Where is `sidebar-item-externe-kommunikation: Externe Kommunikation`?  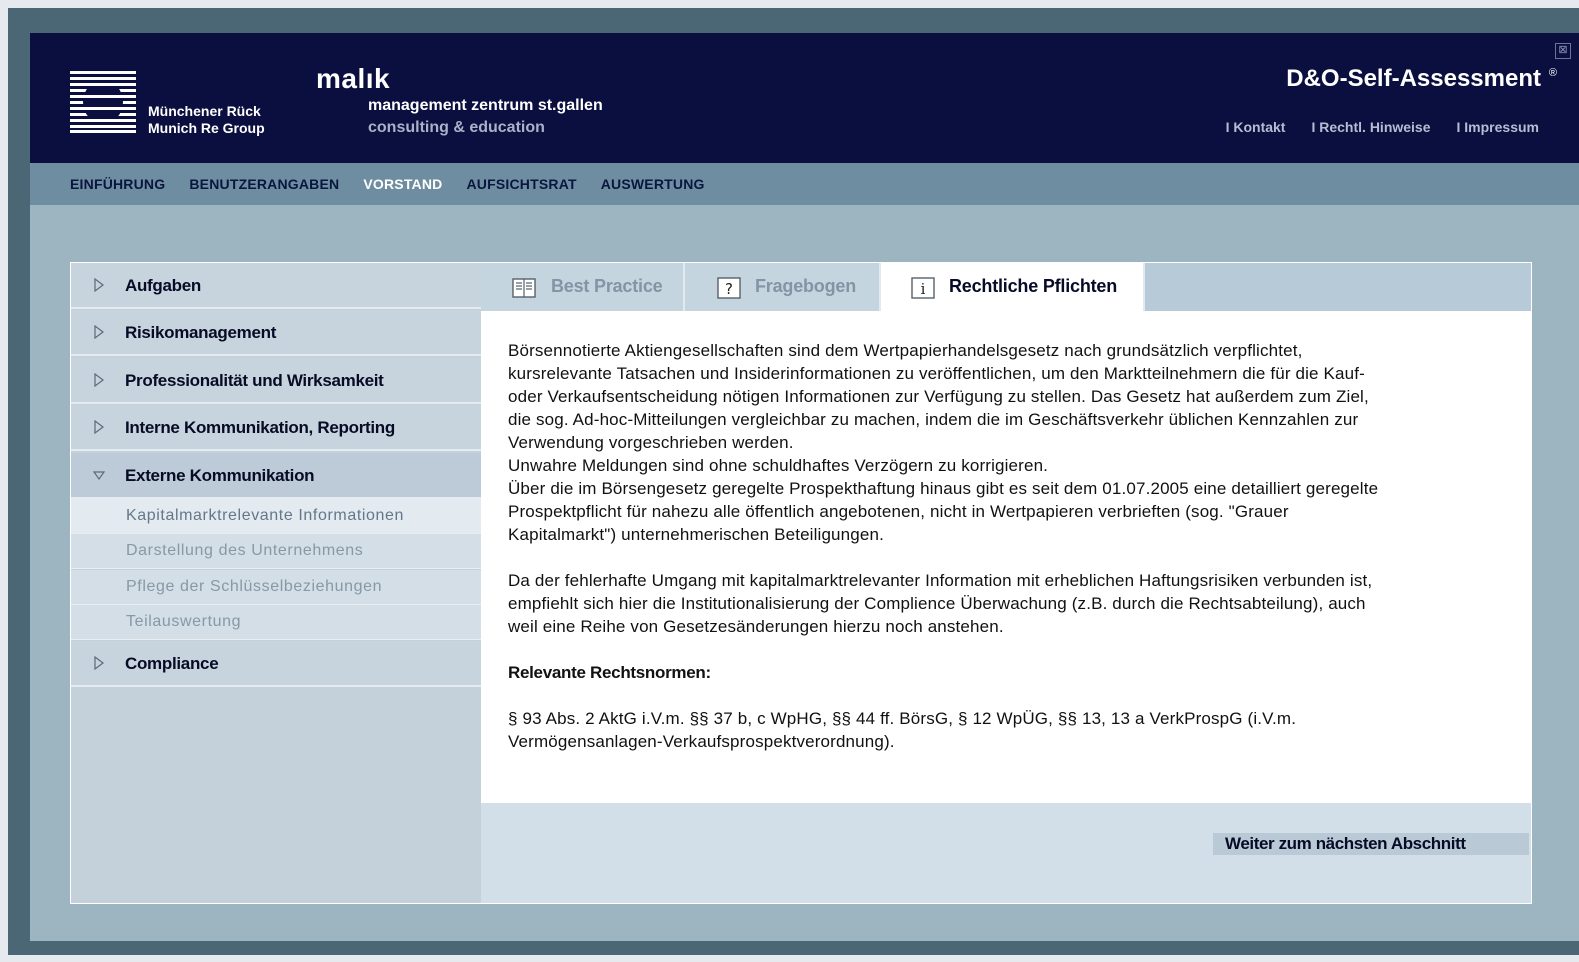
sidebar-item-externe-kommunikation: Externe Kommunikation is located at coordinates (276, 476).